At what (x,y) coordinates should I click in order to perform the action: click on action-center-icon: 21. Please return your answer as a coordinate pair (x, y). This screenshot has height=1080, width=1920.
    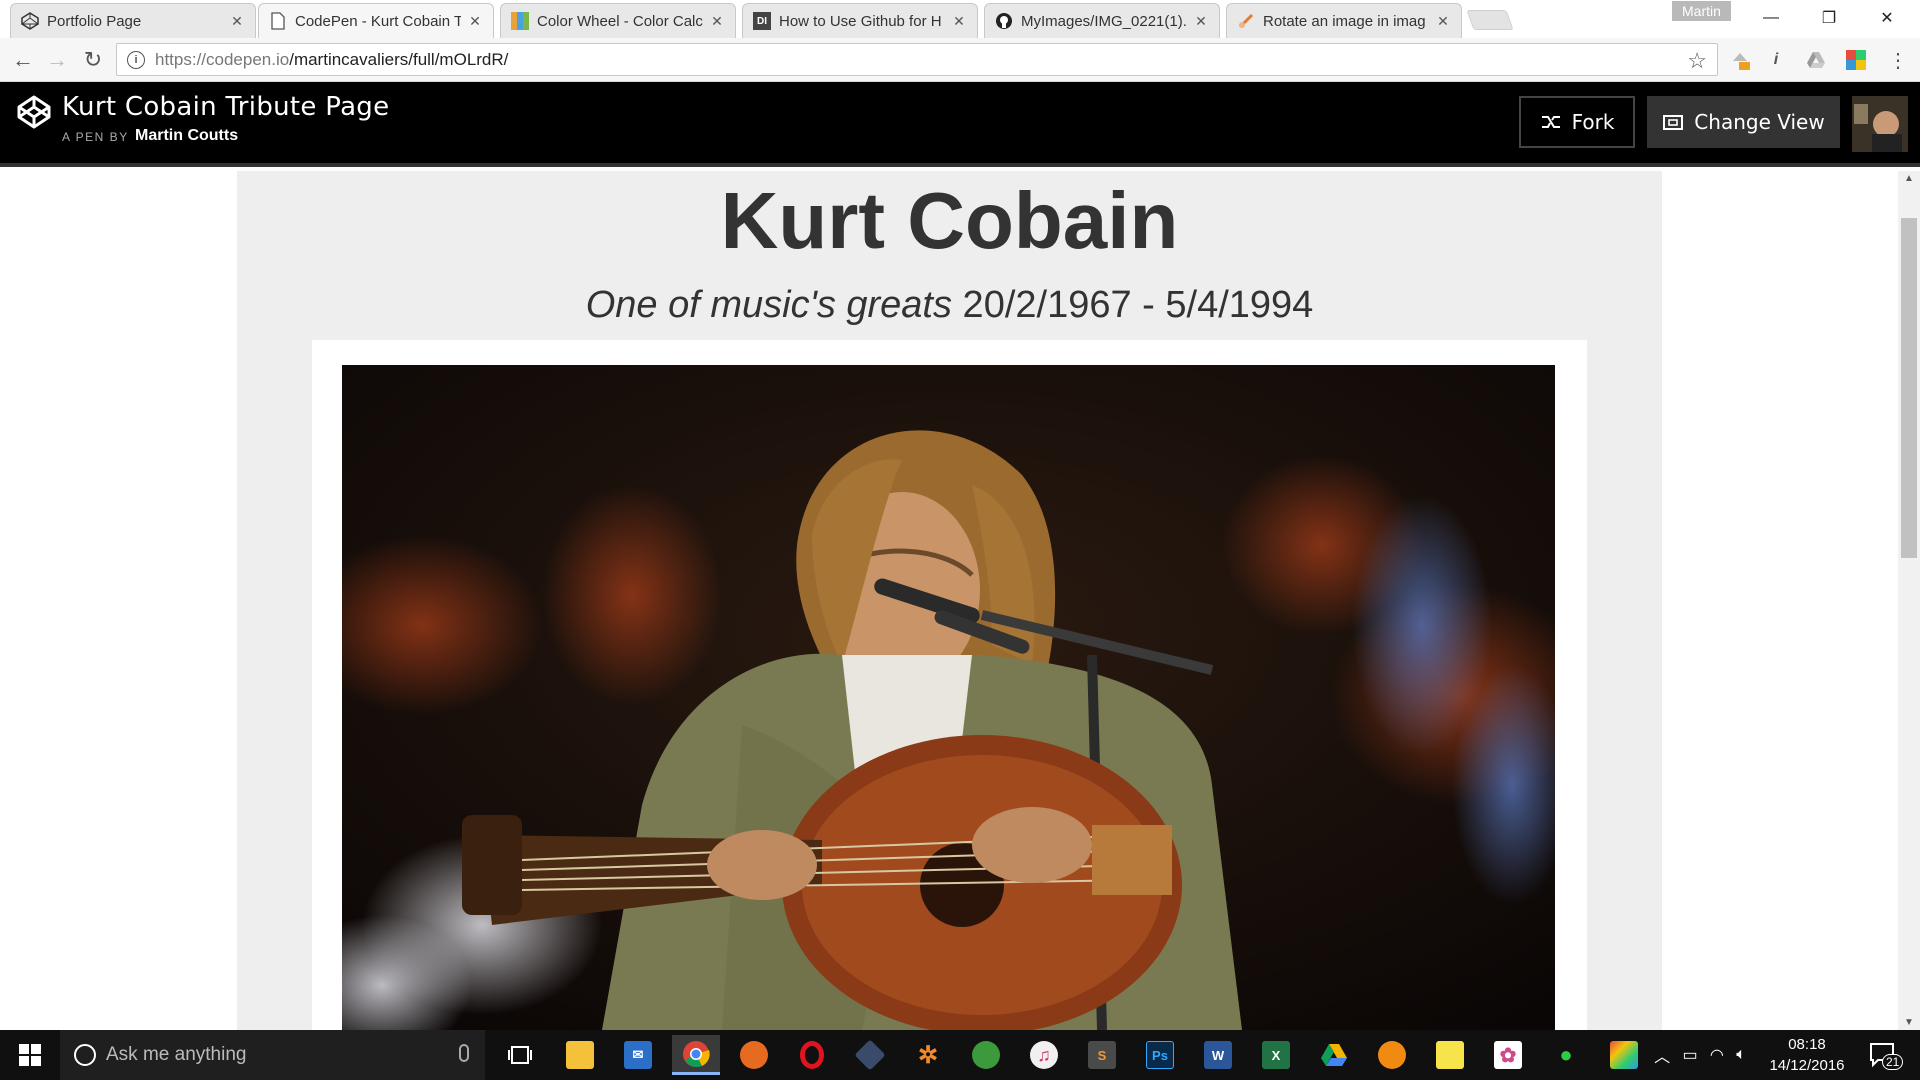
    Looking at the image, I should click on (1883, 1055).